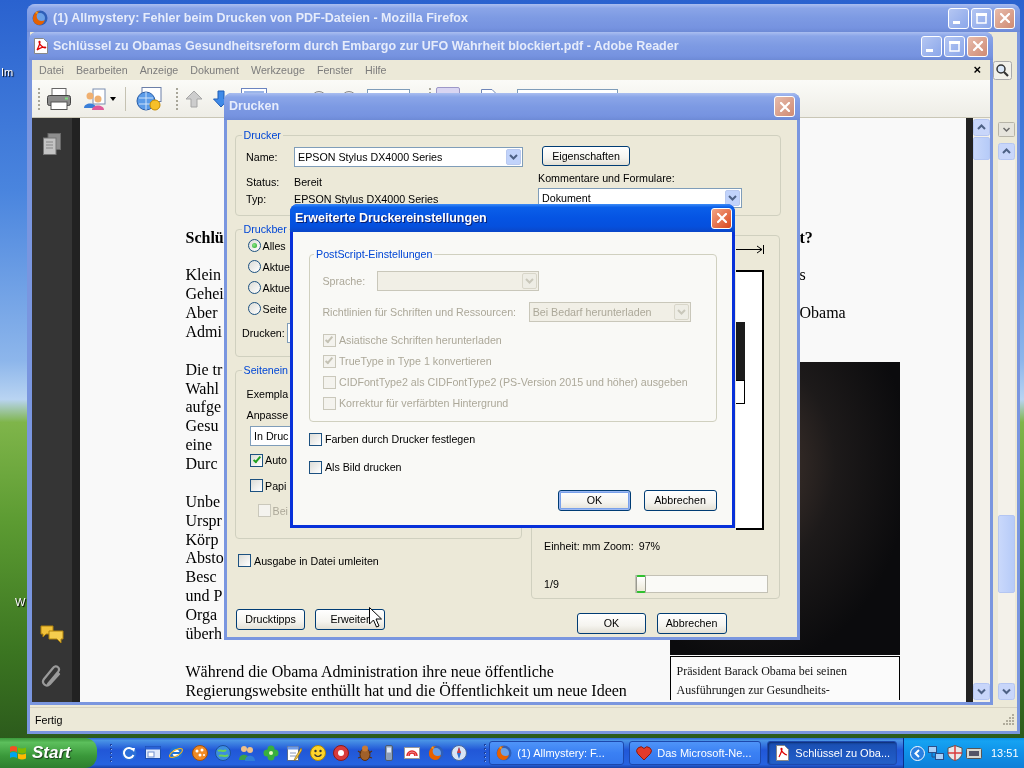  What do you see at coordinates (52, 677) in the screenshot?
I see `paperclip-icon` at bounding box center [52, 677].